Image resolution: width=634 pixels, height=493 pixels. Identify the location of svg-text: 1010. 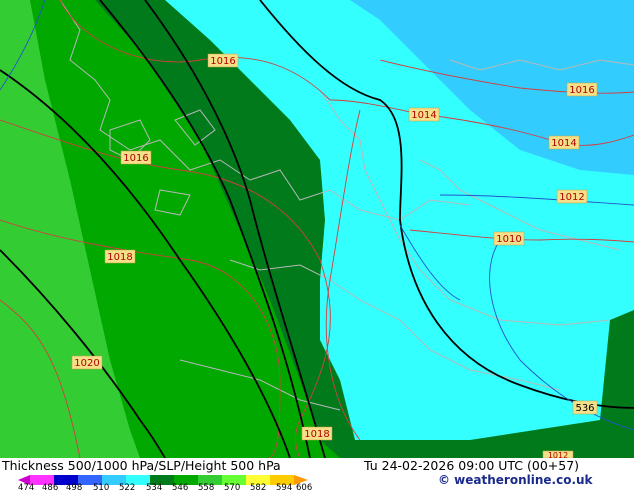
(508, 239).